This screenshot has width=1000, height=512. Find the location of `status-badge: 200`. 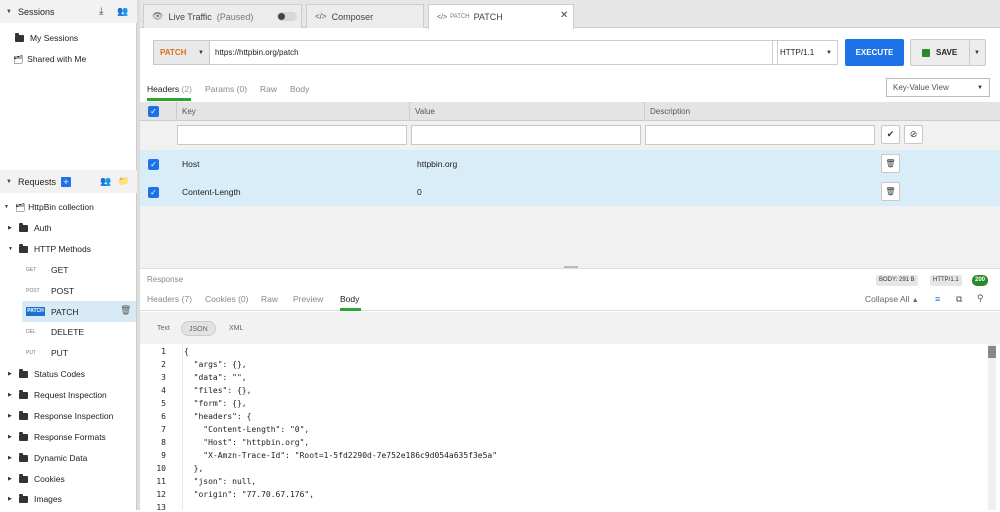

status-badge: 200 is located at coordinates (980, 280).